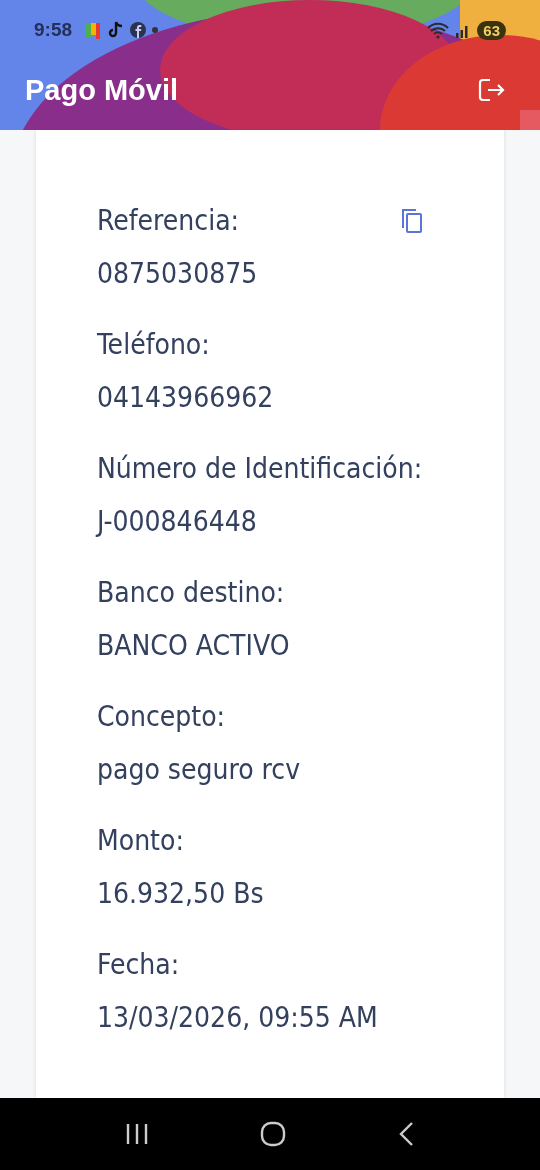  I want to click on field-value: J-000846448, so click(177, 522).